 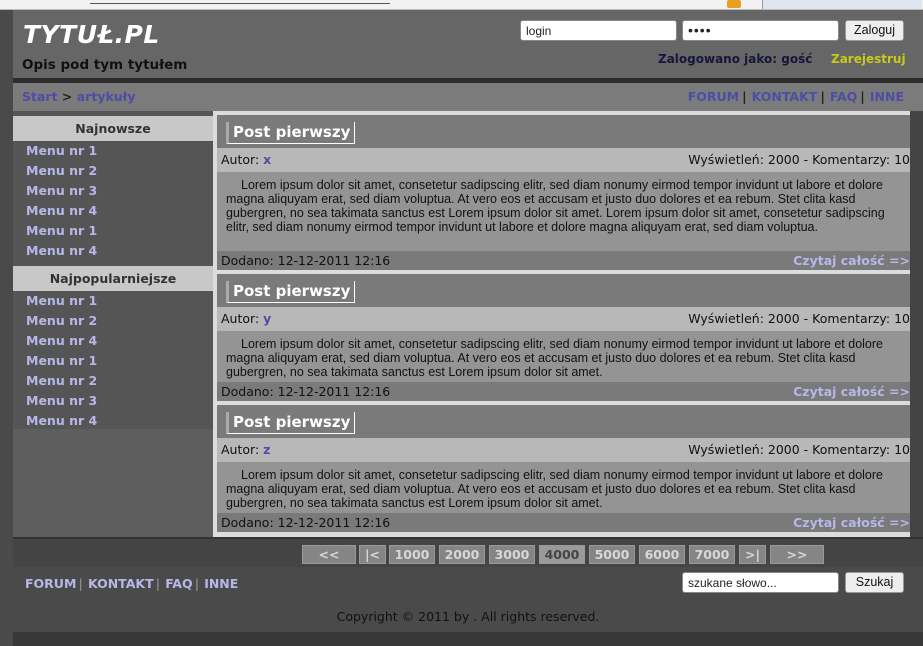 I want to click on breadcrumb-start-link: Start, so click(x=40, y=96).